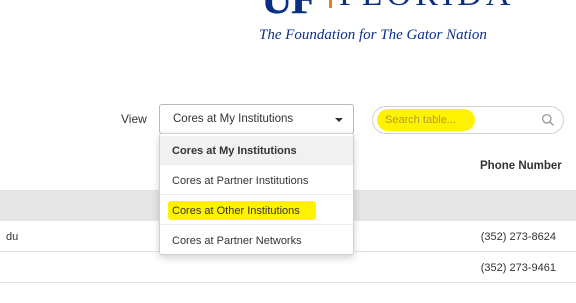  I want to click on search-icon, so click(548, 120).